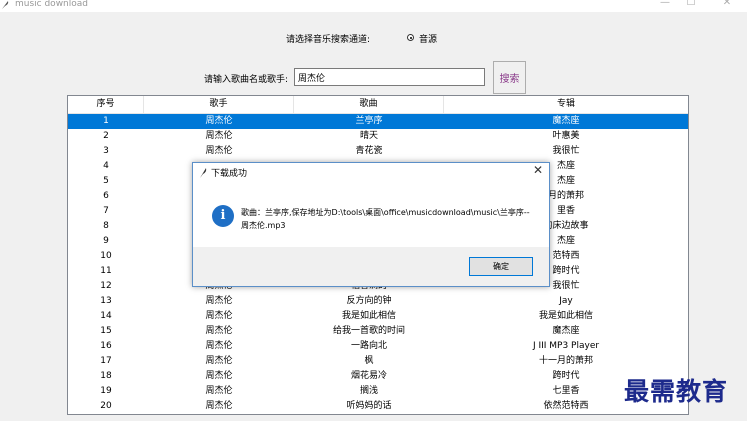  Describe the element at coordinates (106, 136) in the screenshot. I see `row-index: 2` at that location.